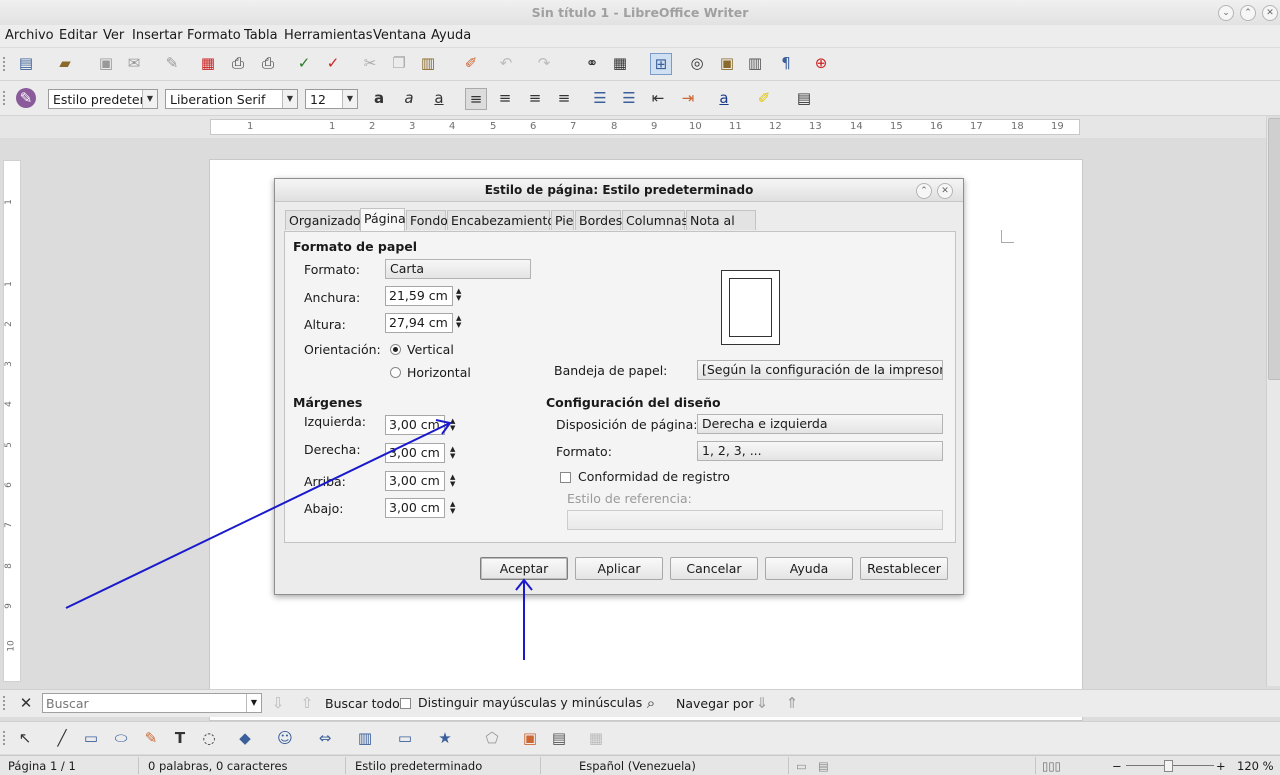 This screenshot has width=1280, height=775. Describe the element at coordinates (418, 766) in the screenshot. I see `page-style-status: Estilo predeterminado` at that location.